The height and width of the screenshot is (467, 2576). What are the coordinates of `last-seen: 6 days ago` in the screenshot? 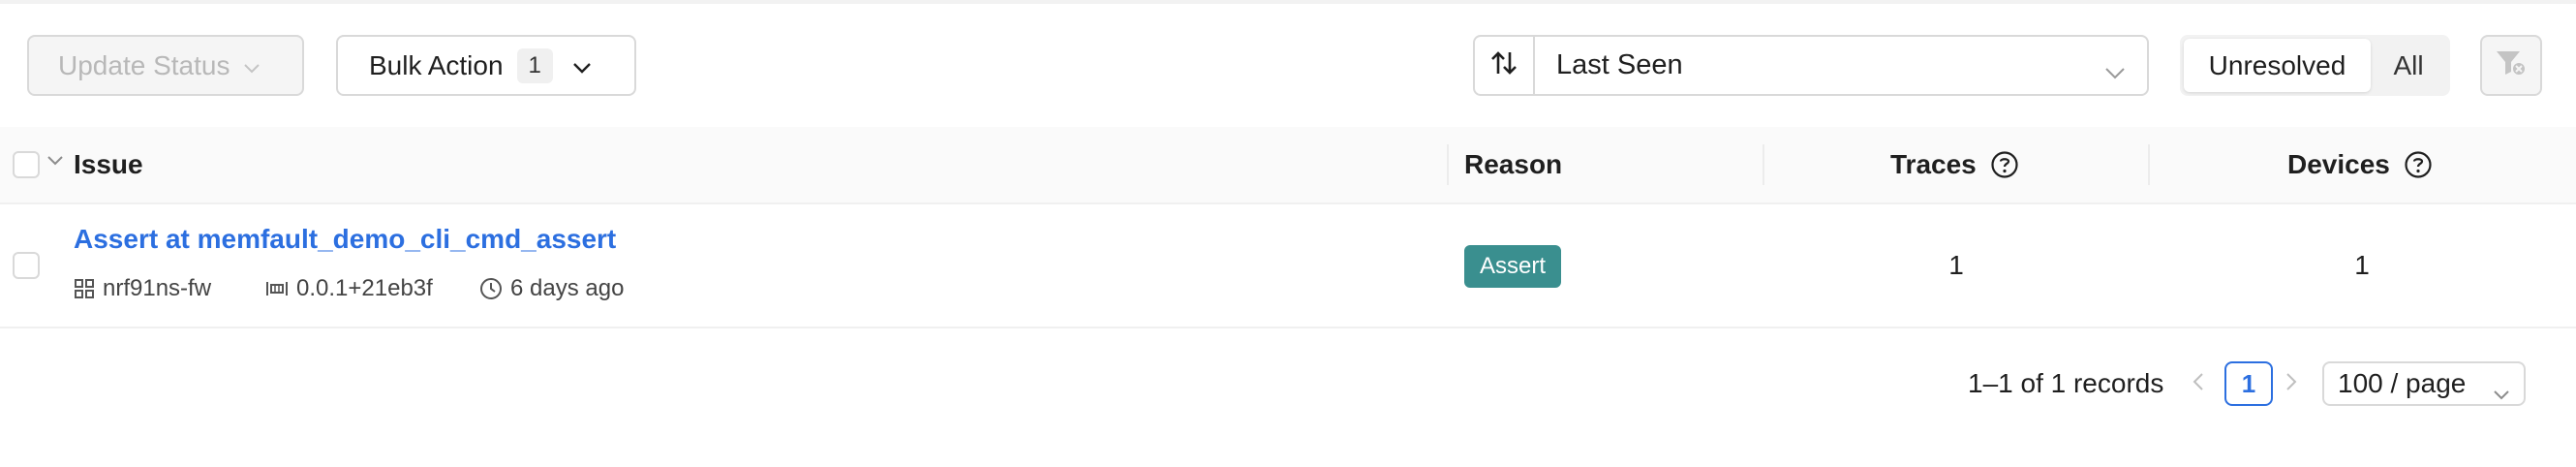 It's located at (551, 288).